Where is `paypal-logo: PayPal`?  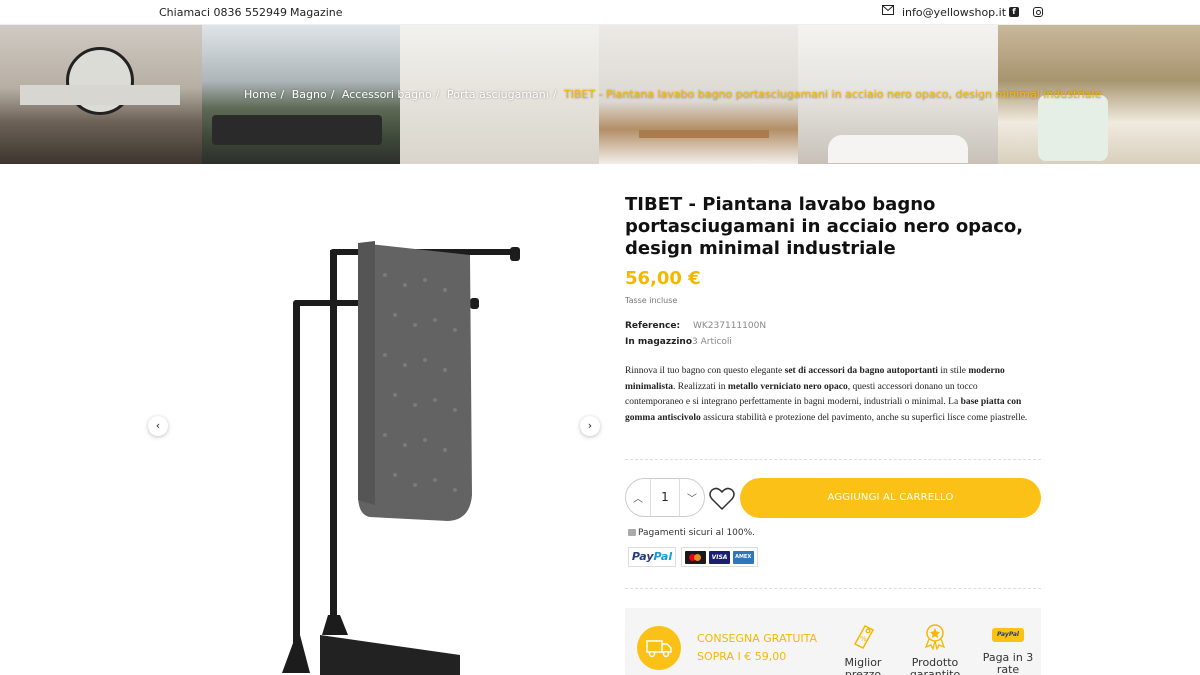 paypal-logo: PayPal is located at coordinates (652, 557).